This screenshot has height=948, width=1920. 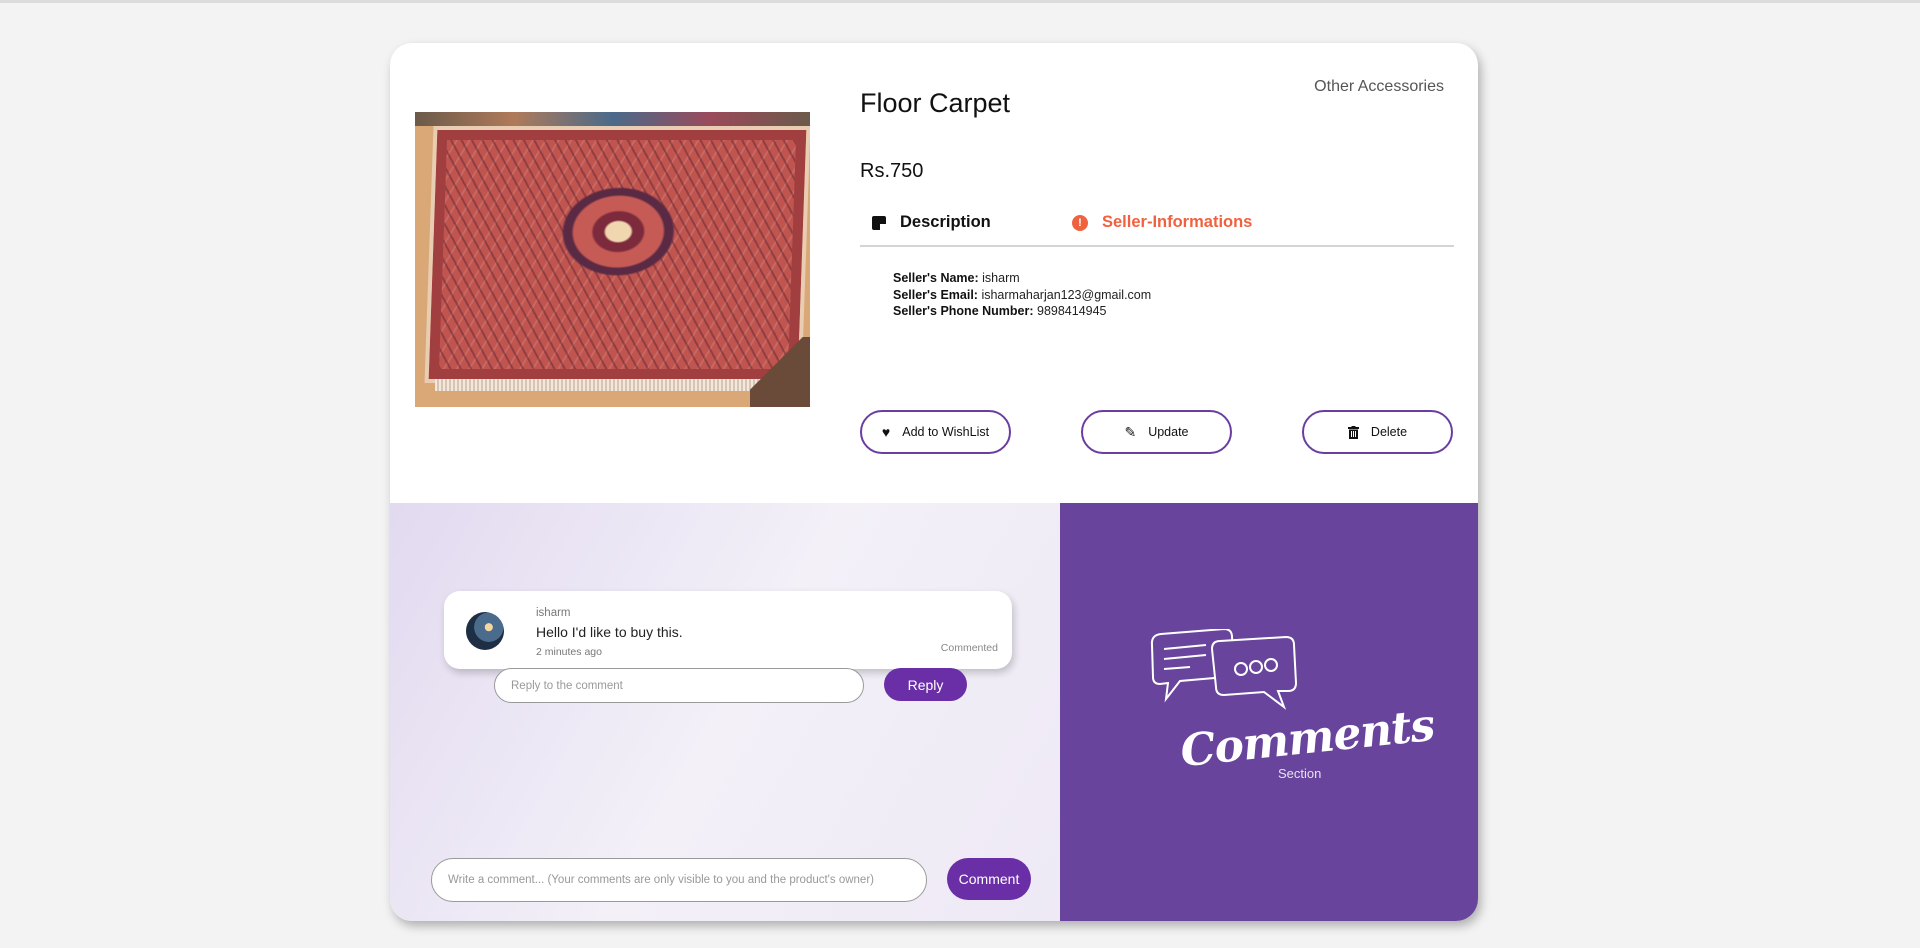 I want to click on product-image, so click(x=612, y=259).